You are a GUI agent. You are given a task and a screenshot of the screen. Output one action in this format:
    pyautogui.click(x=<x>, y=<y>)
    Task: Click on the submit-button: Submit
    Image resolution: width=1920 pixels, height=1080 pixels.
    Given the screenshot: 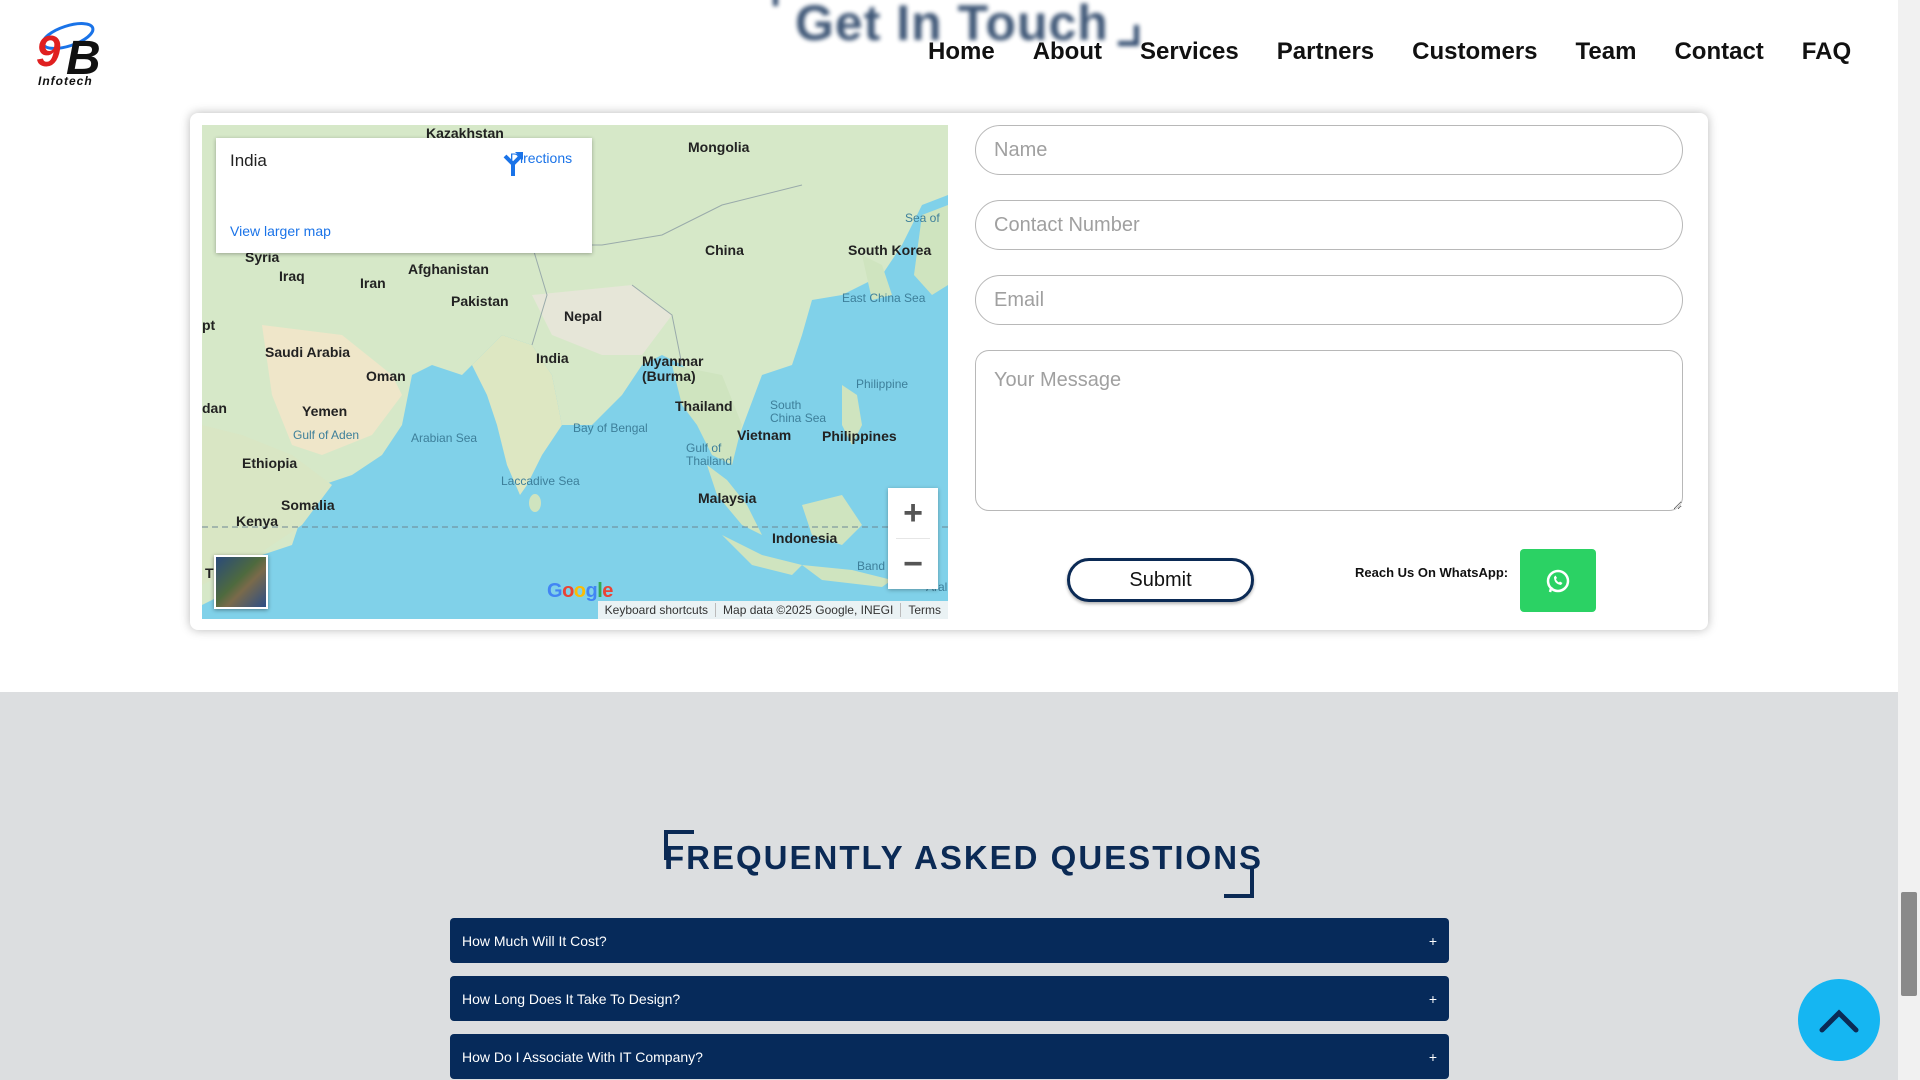 What is the action you would take?
    pyautogui.click(x=1160, y=580)
    